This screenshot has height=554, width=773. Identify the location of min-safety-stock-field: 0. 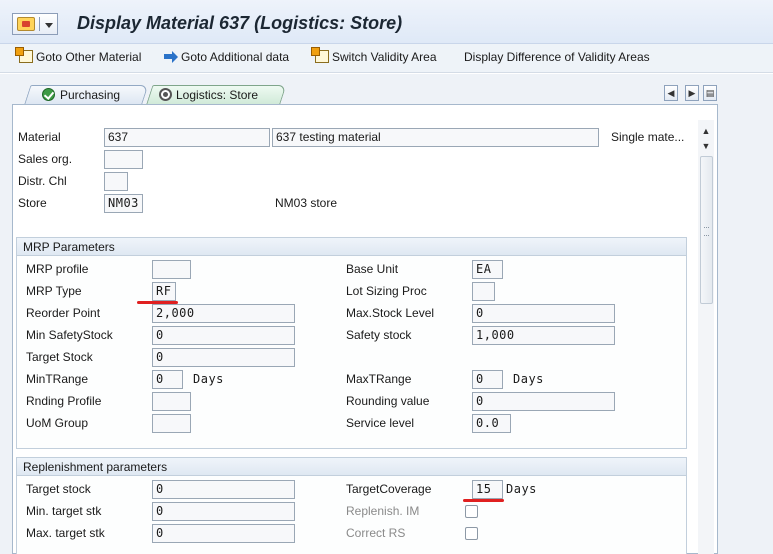
(223, 335).